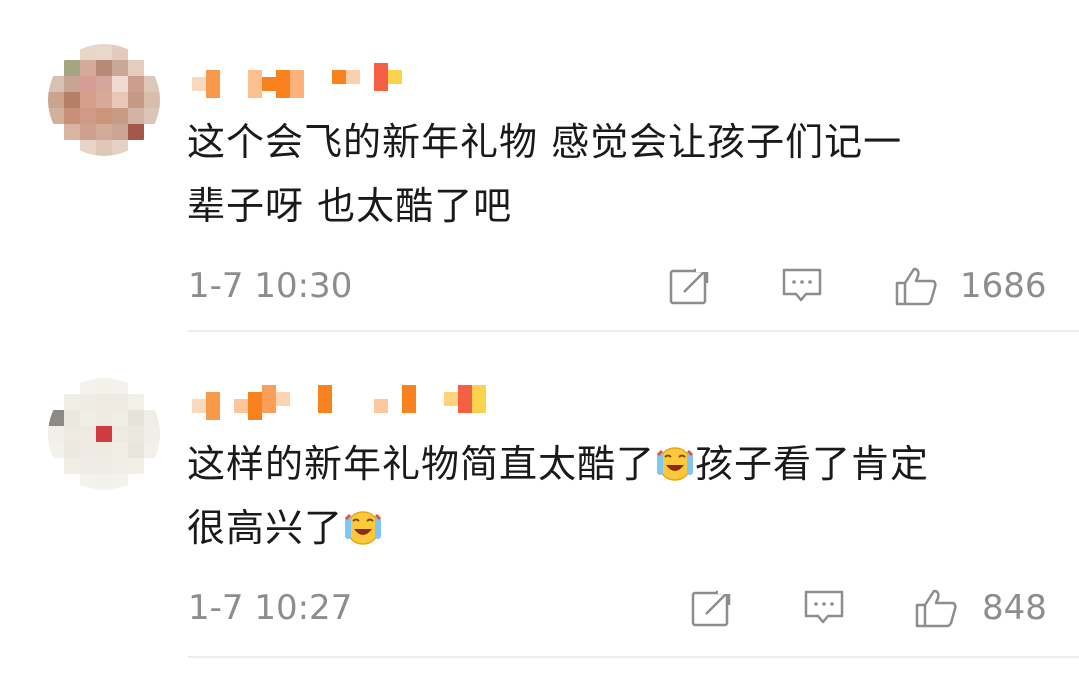 The height and width of the screenshot is (673, 1079). What do you see at coordinates (270, 286) in the screenshot?
I see `timestamp: 1-7 10:30` at bounding box center [270, 286].